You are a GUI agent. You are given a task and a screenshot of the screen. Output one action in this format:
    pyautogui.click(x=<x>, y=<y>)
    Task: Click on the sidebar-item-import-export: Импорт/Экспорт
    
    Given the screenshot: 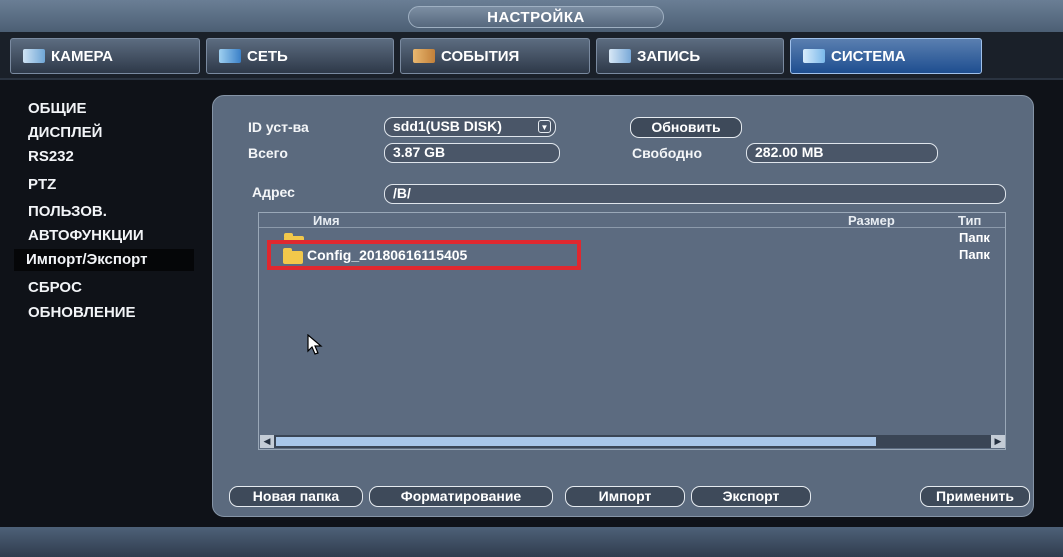 What is the action you would take?
    pyautogui.click(x=104, y=260)
    